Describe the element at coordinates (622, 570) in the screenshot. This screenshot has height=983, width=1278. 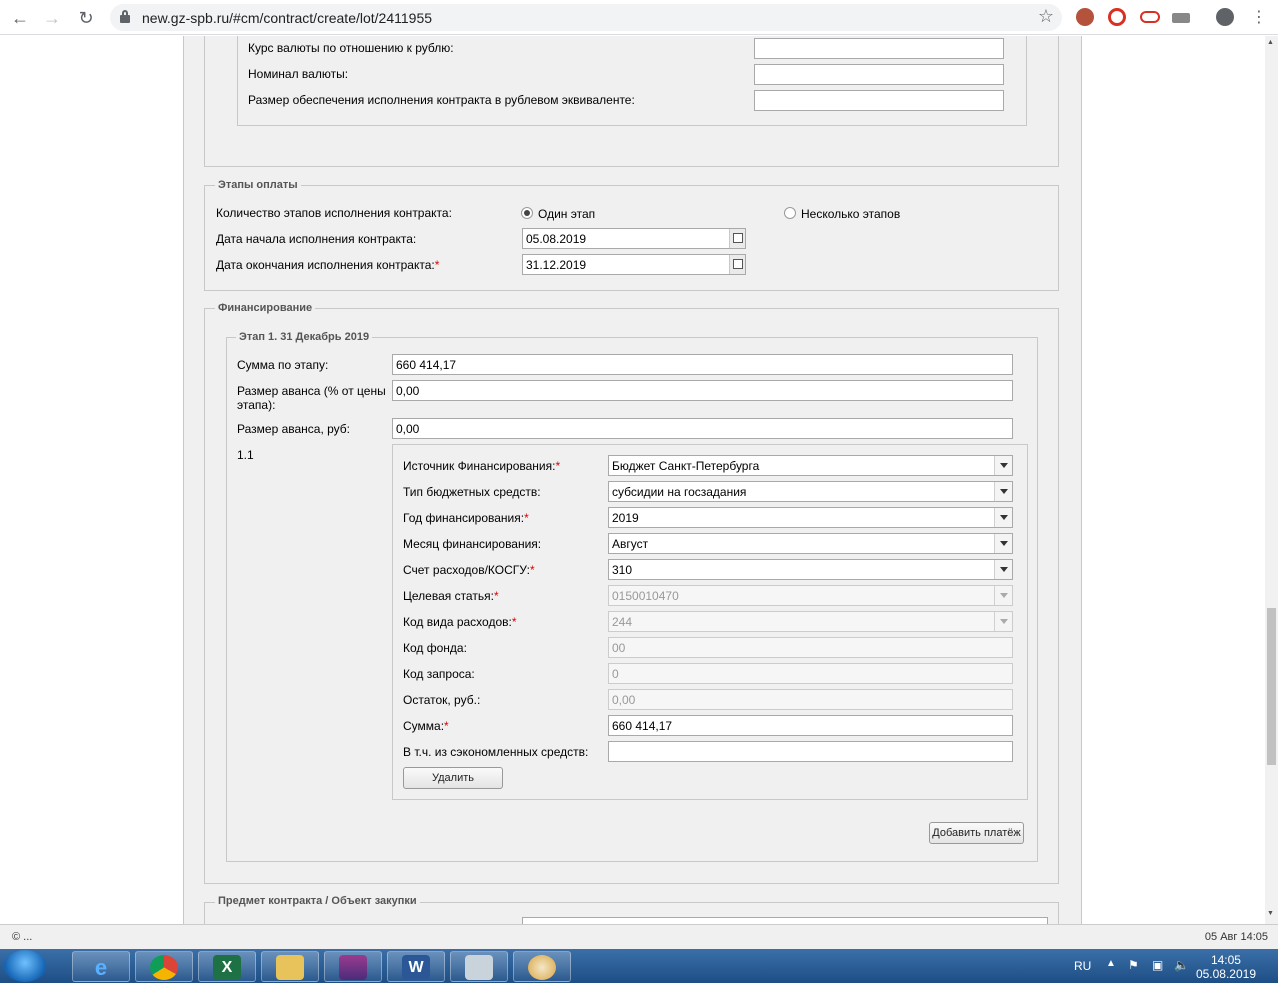
I see `account-value: 310` at that location.